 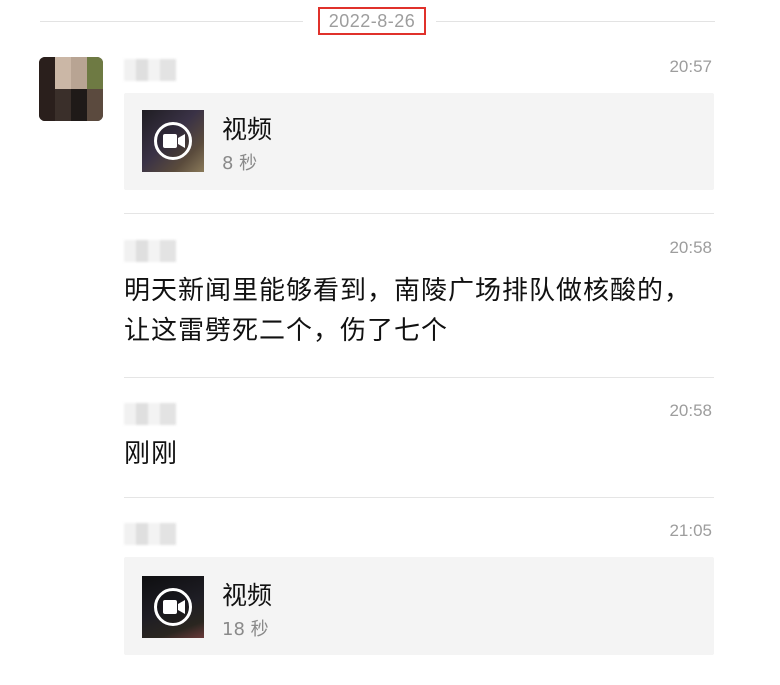 I want to click on message-text: 刚刚, so click(x=151, y=454).